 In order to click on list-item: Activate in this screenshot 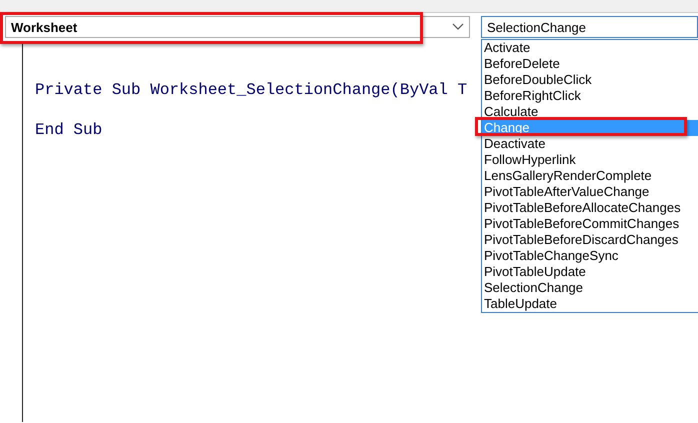, I will do `click(590, 48)`.